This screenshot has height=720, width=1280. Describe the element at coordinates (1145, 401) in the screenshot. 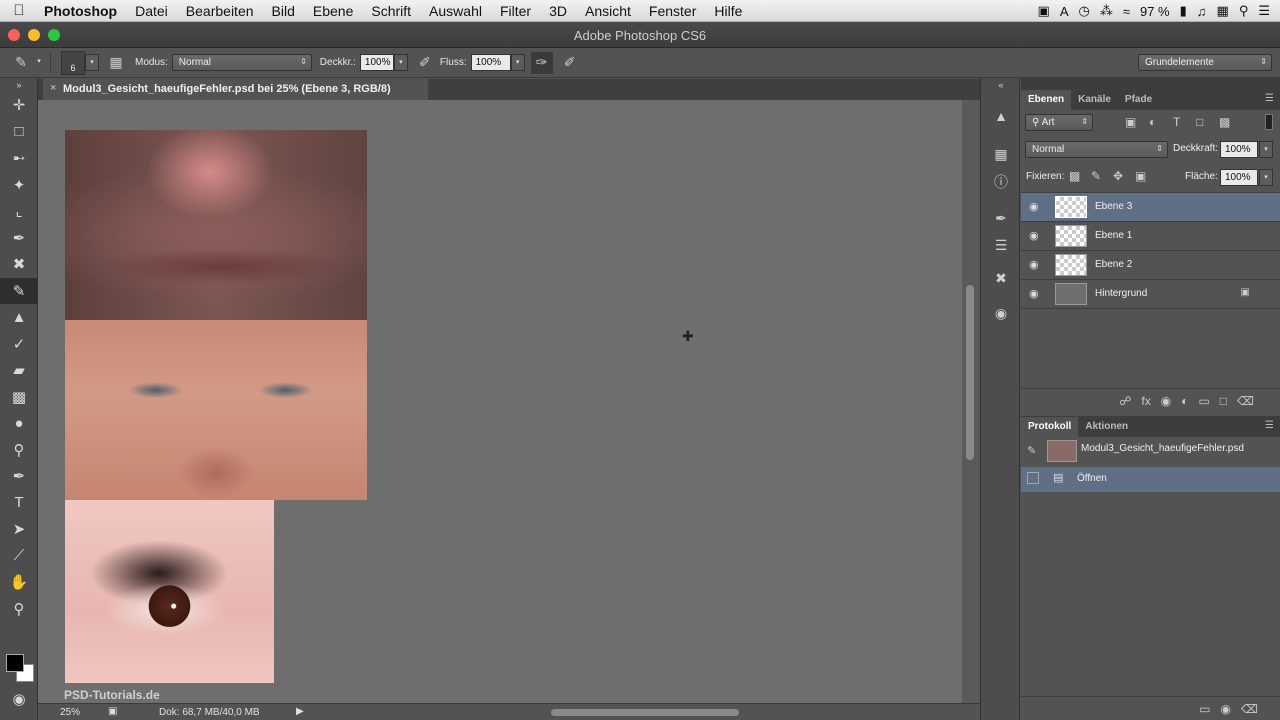

I see `layer-style-icon: fx` at that location.